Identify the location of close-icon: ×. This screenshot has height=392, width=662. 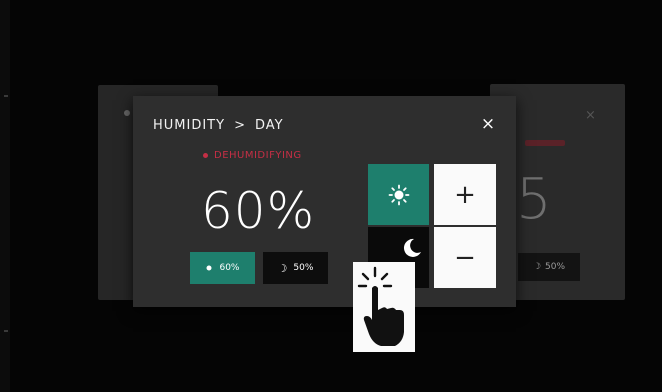
(488, 124).